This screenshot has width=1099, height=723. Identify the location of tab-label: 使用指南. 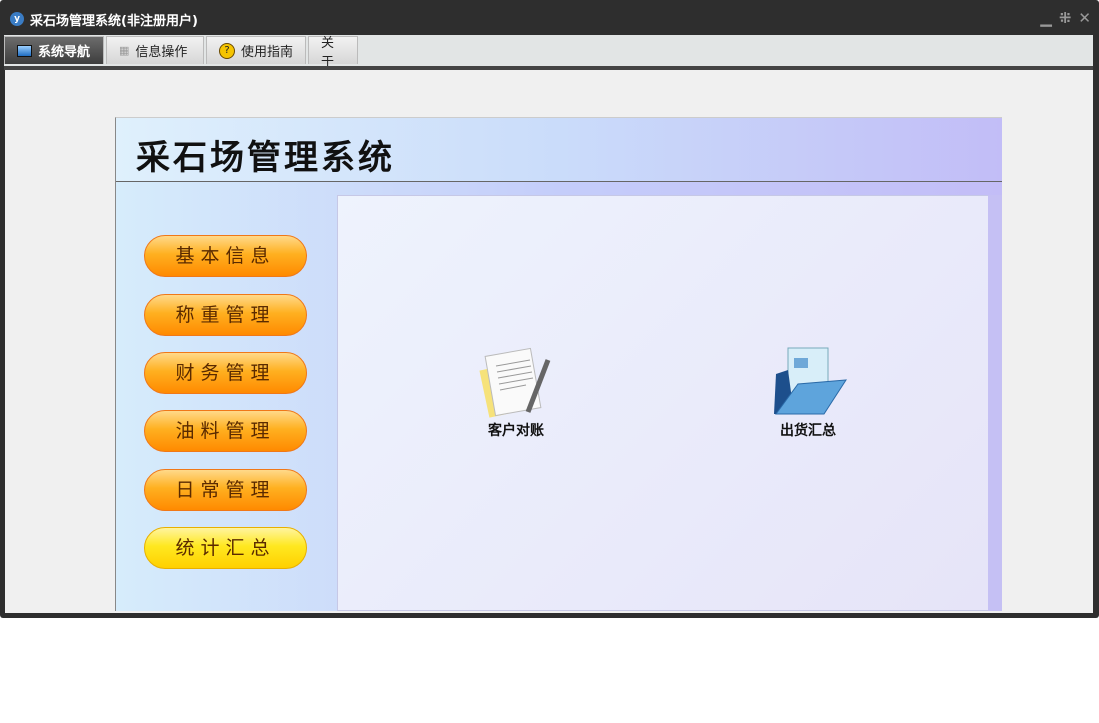
(267, 52).